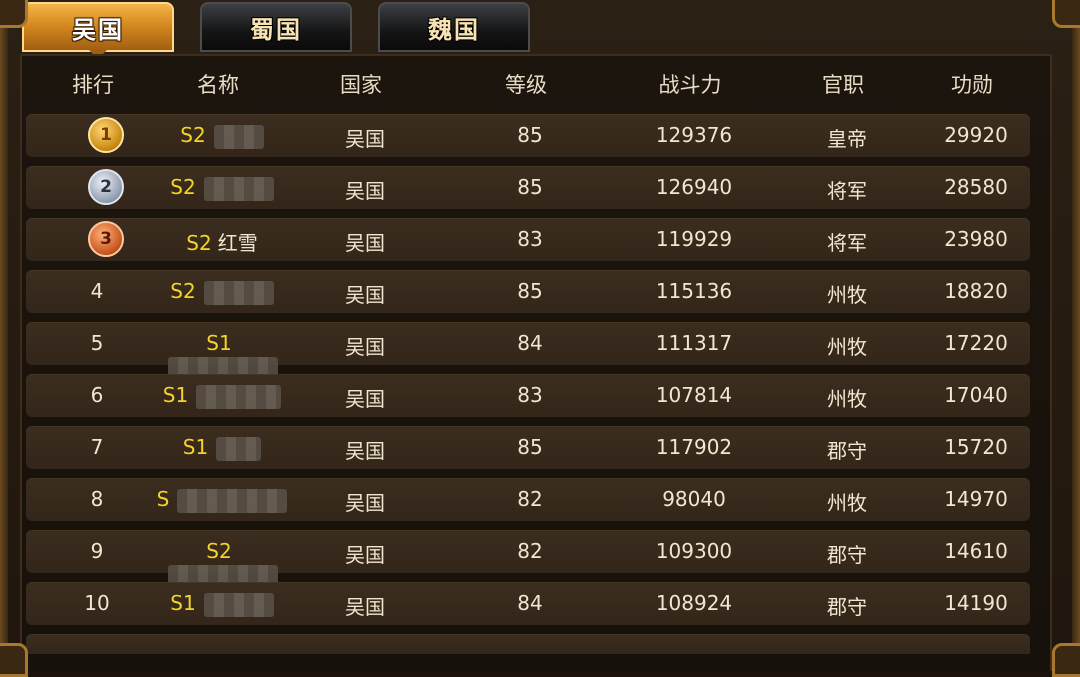 The height and width of the screenshot is (677, 1080). I want to click on header-level: 等级, so click(526, 85).